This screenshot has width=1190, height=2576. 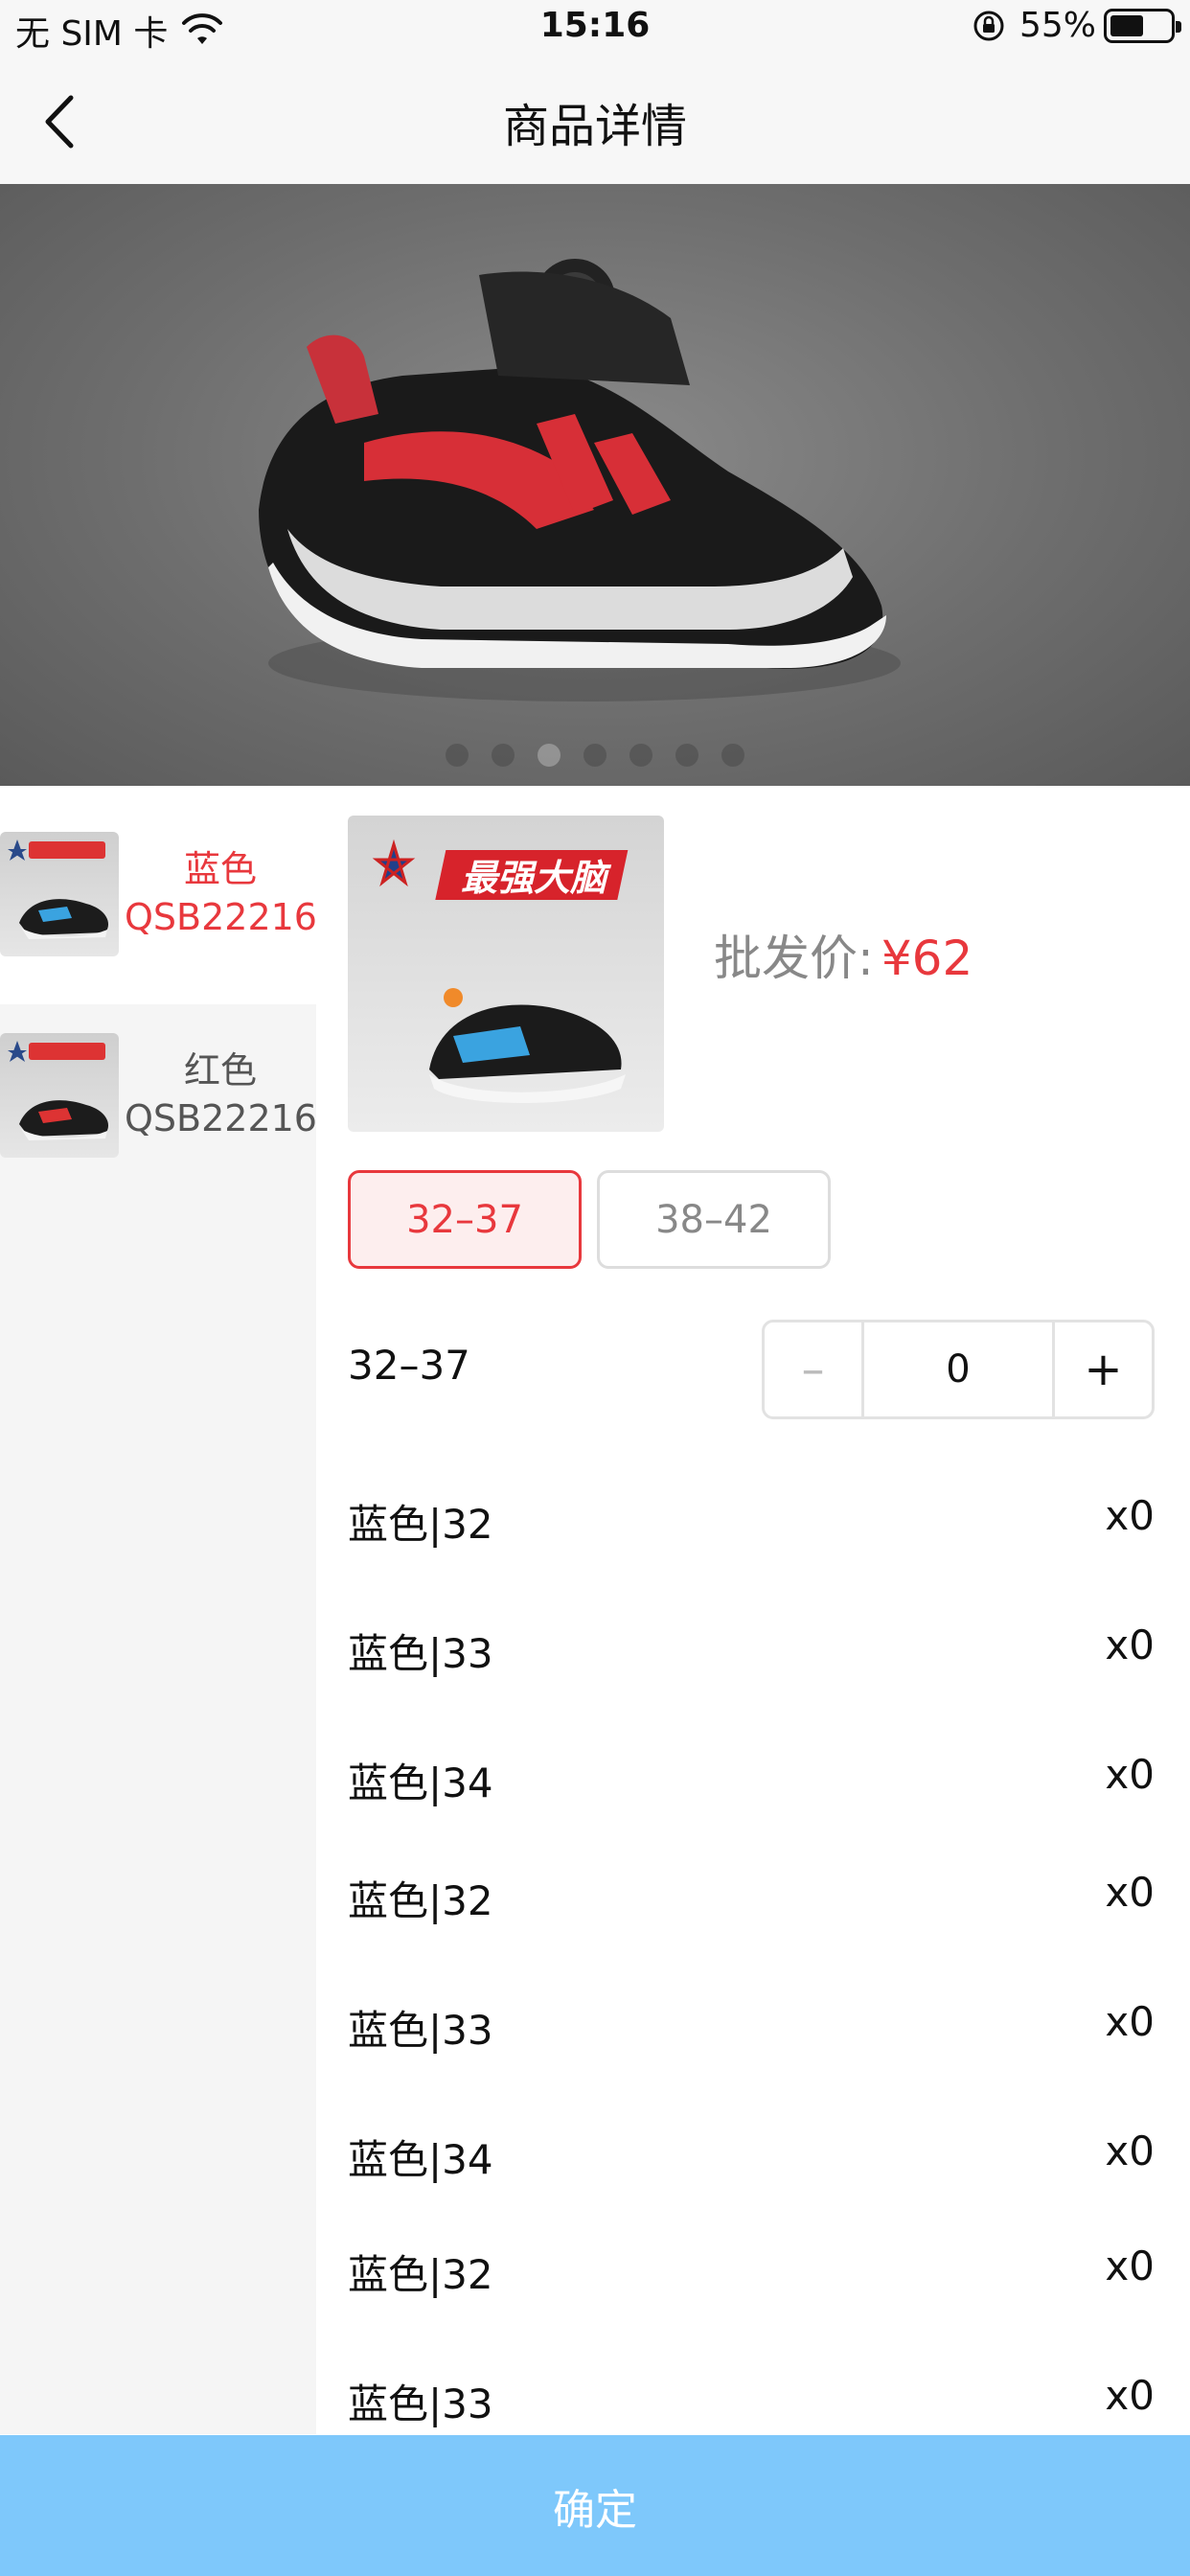 I want to click on quantity-value: 0, so click(x=958, y=1369).